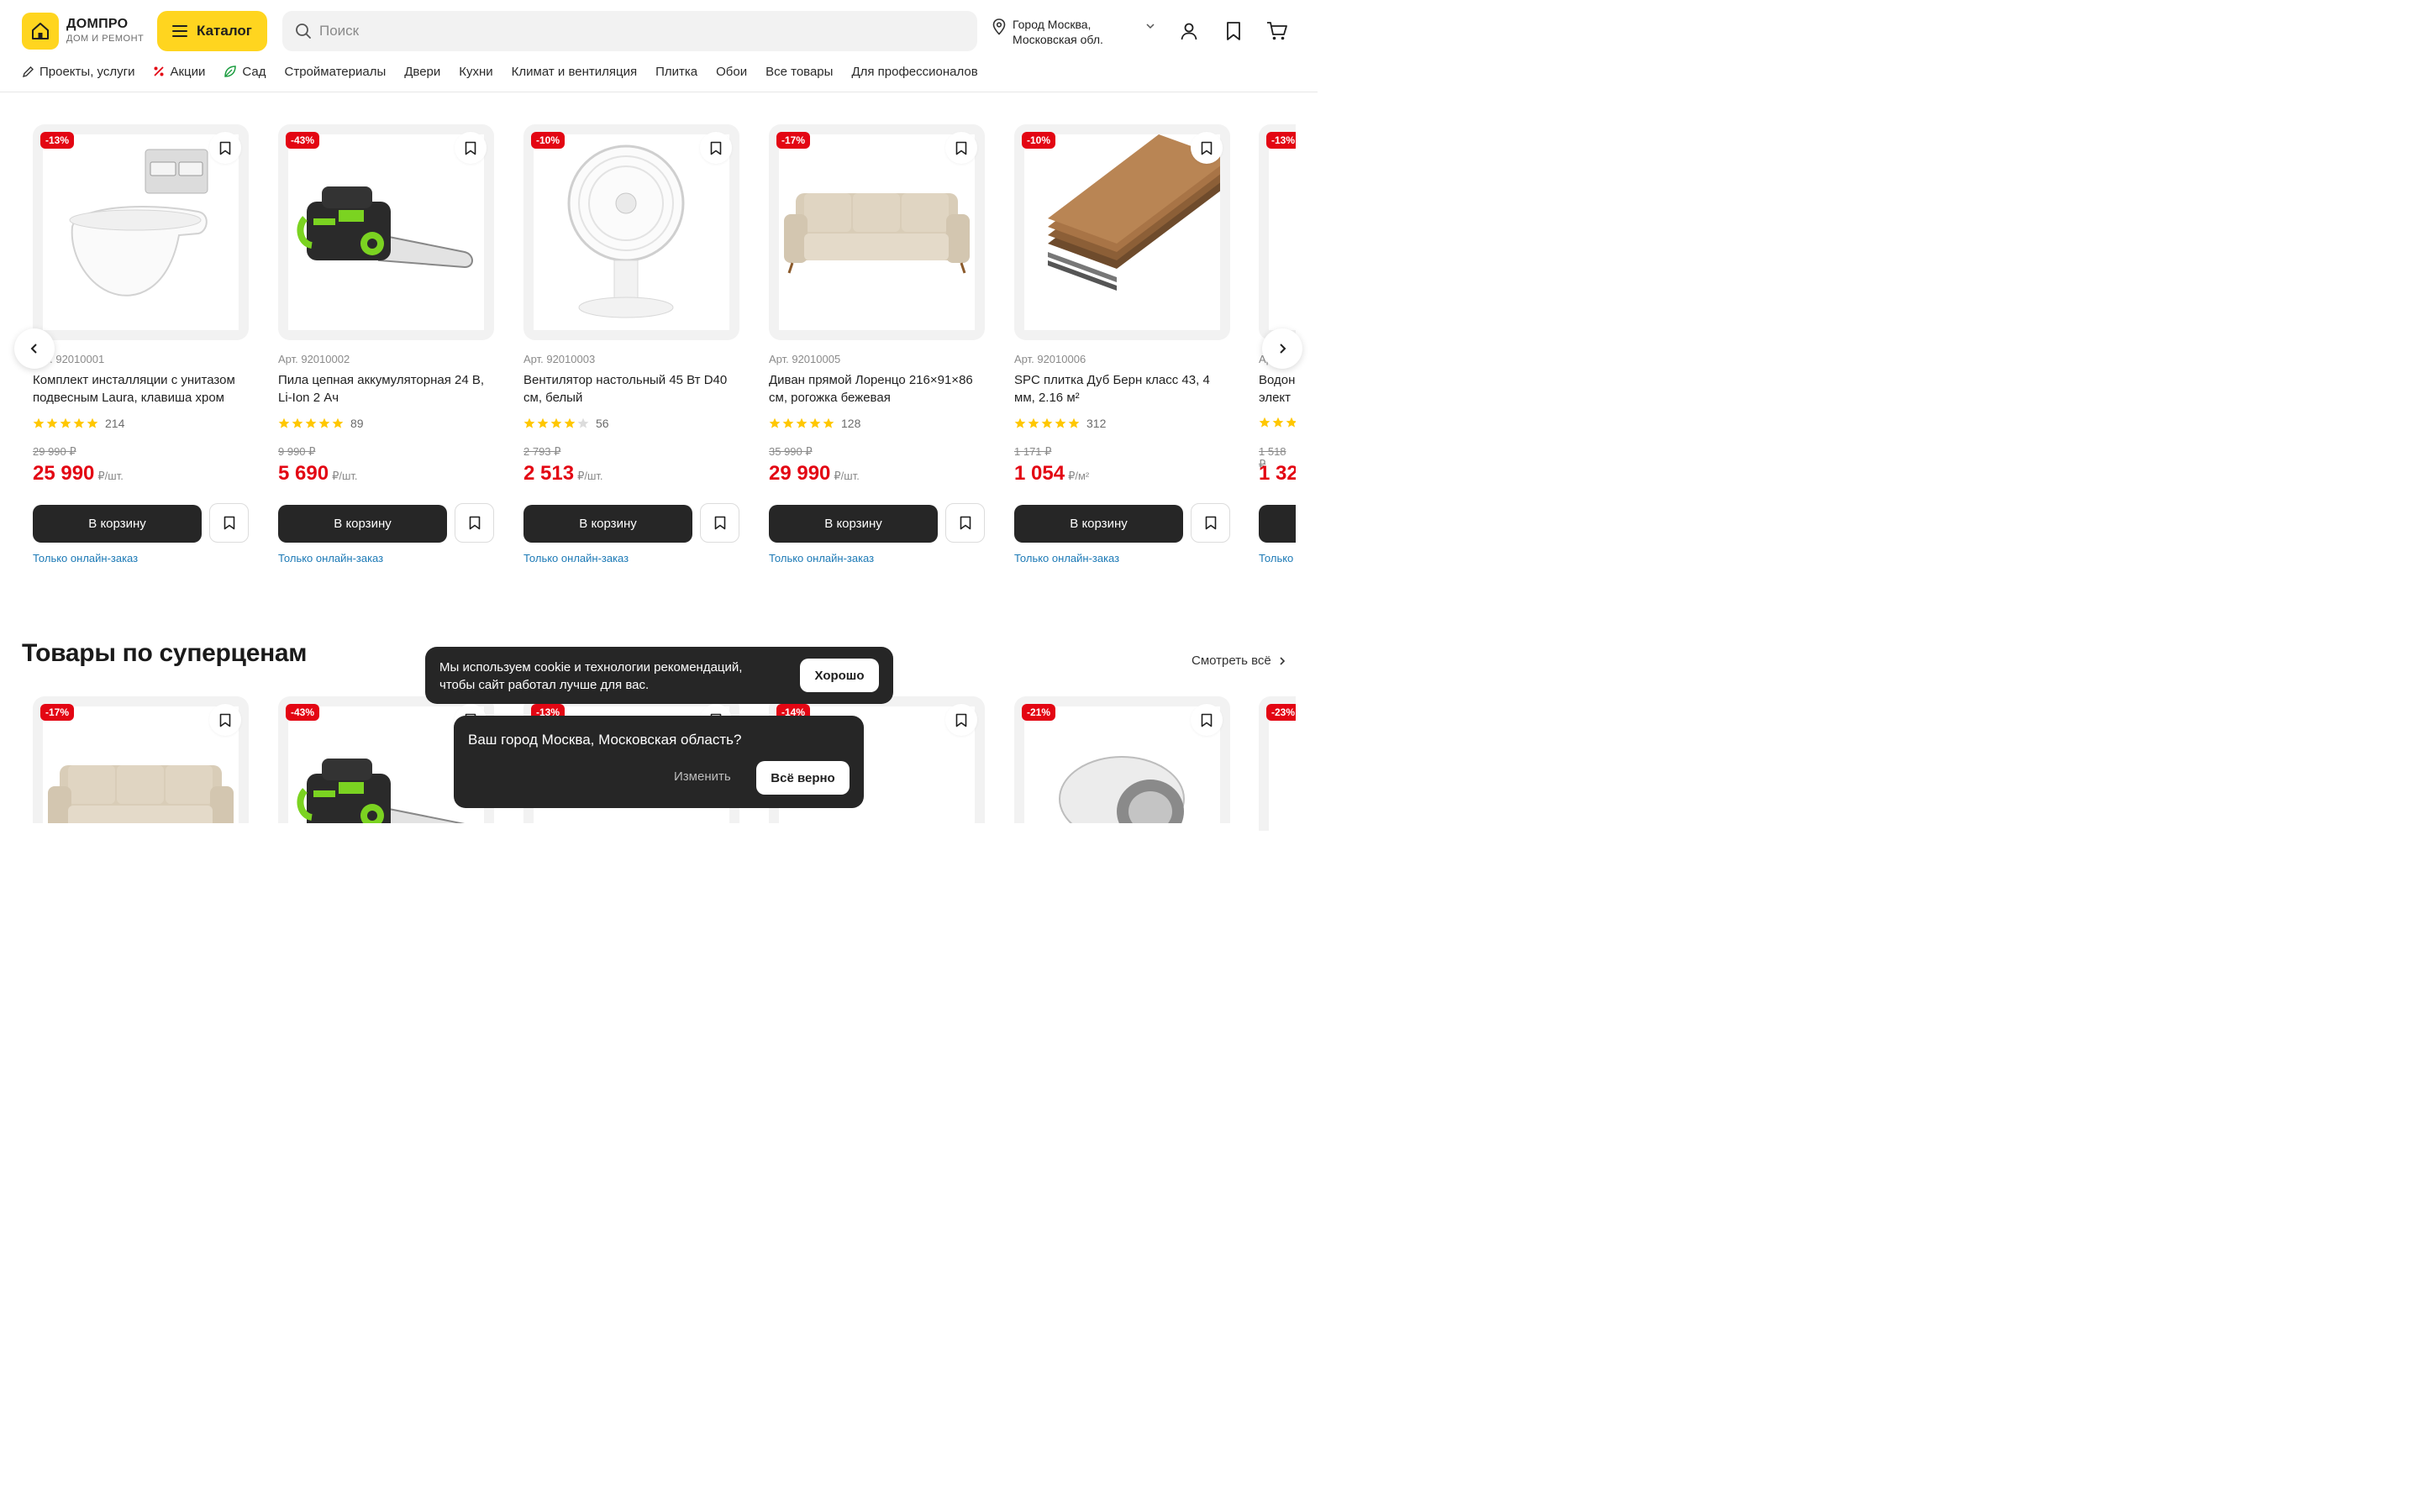 This screenshot has width=2420, height=1512. What do you see at coordinates (1233, 31) in the screenshot?
I see `favorites-bookmark-icon` at bounding box center [1233, 31].